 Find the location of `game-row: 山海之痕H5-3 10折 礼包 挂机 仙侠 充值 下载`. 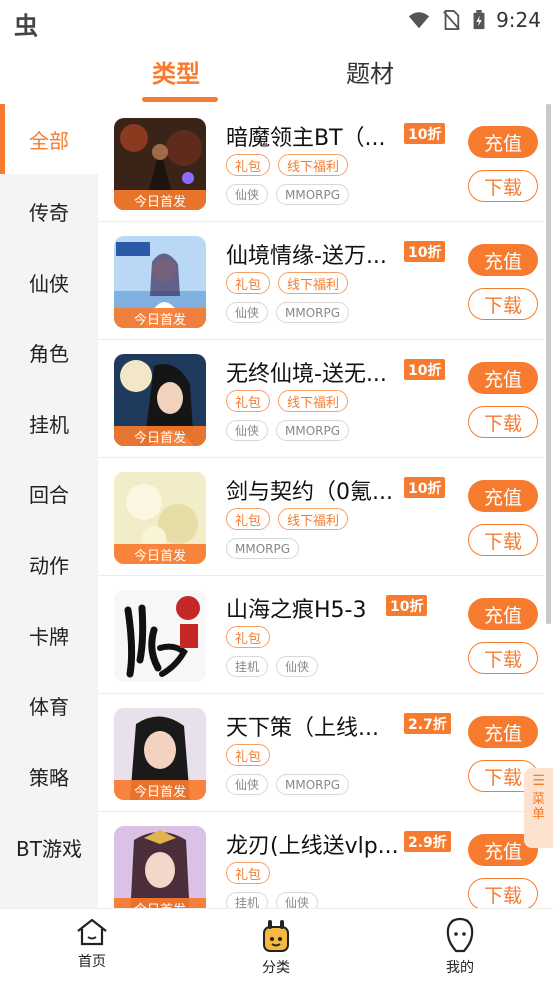

game-row: 山海之痕H5-3 10折 礼包 挂机 仙侠 充值 下载 is located at coordinates (321, 635).